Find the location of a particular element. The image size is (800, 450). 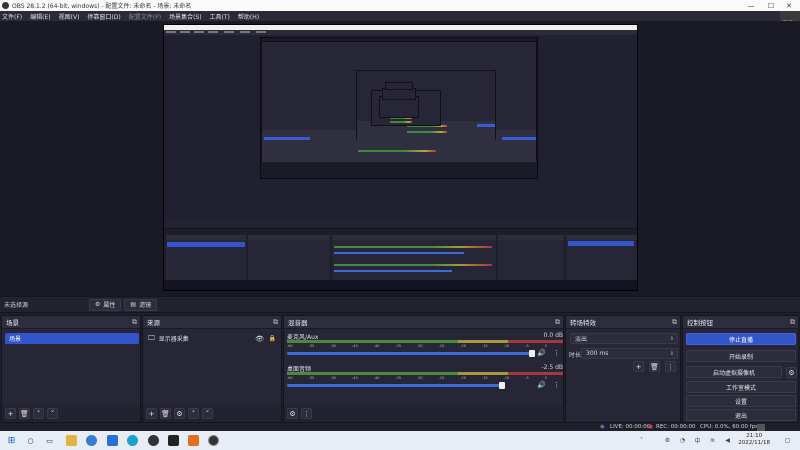

studio-mode-button: 工作室模式 is located at coordinates (741, 387).